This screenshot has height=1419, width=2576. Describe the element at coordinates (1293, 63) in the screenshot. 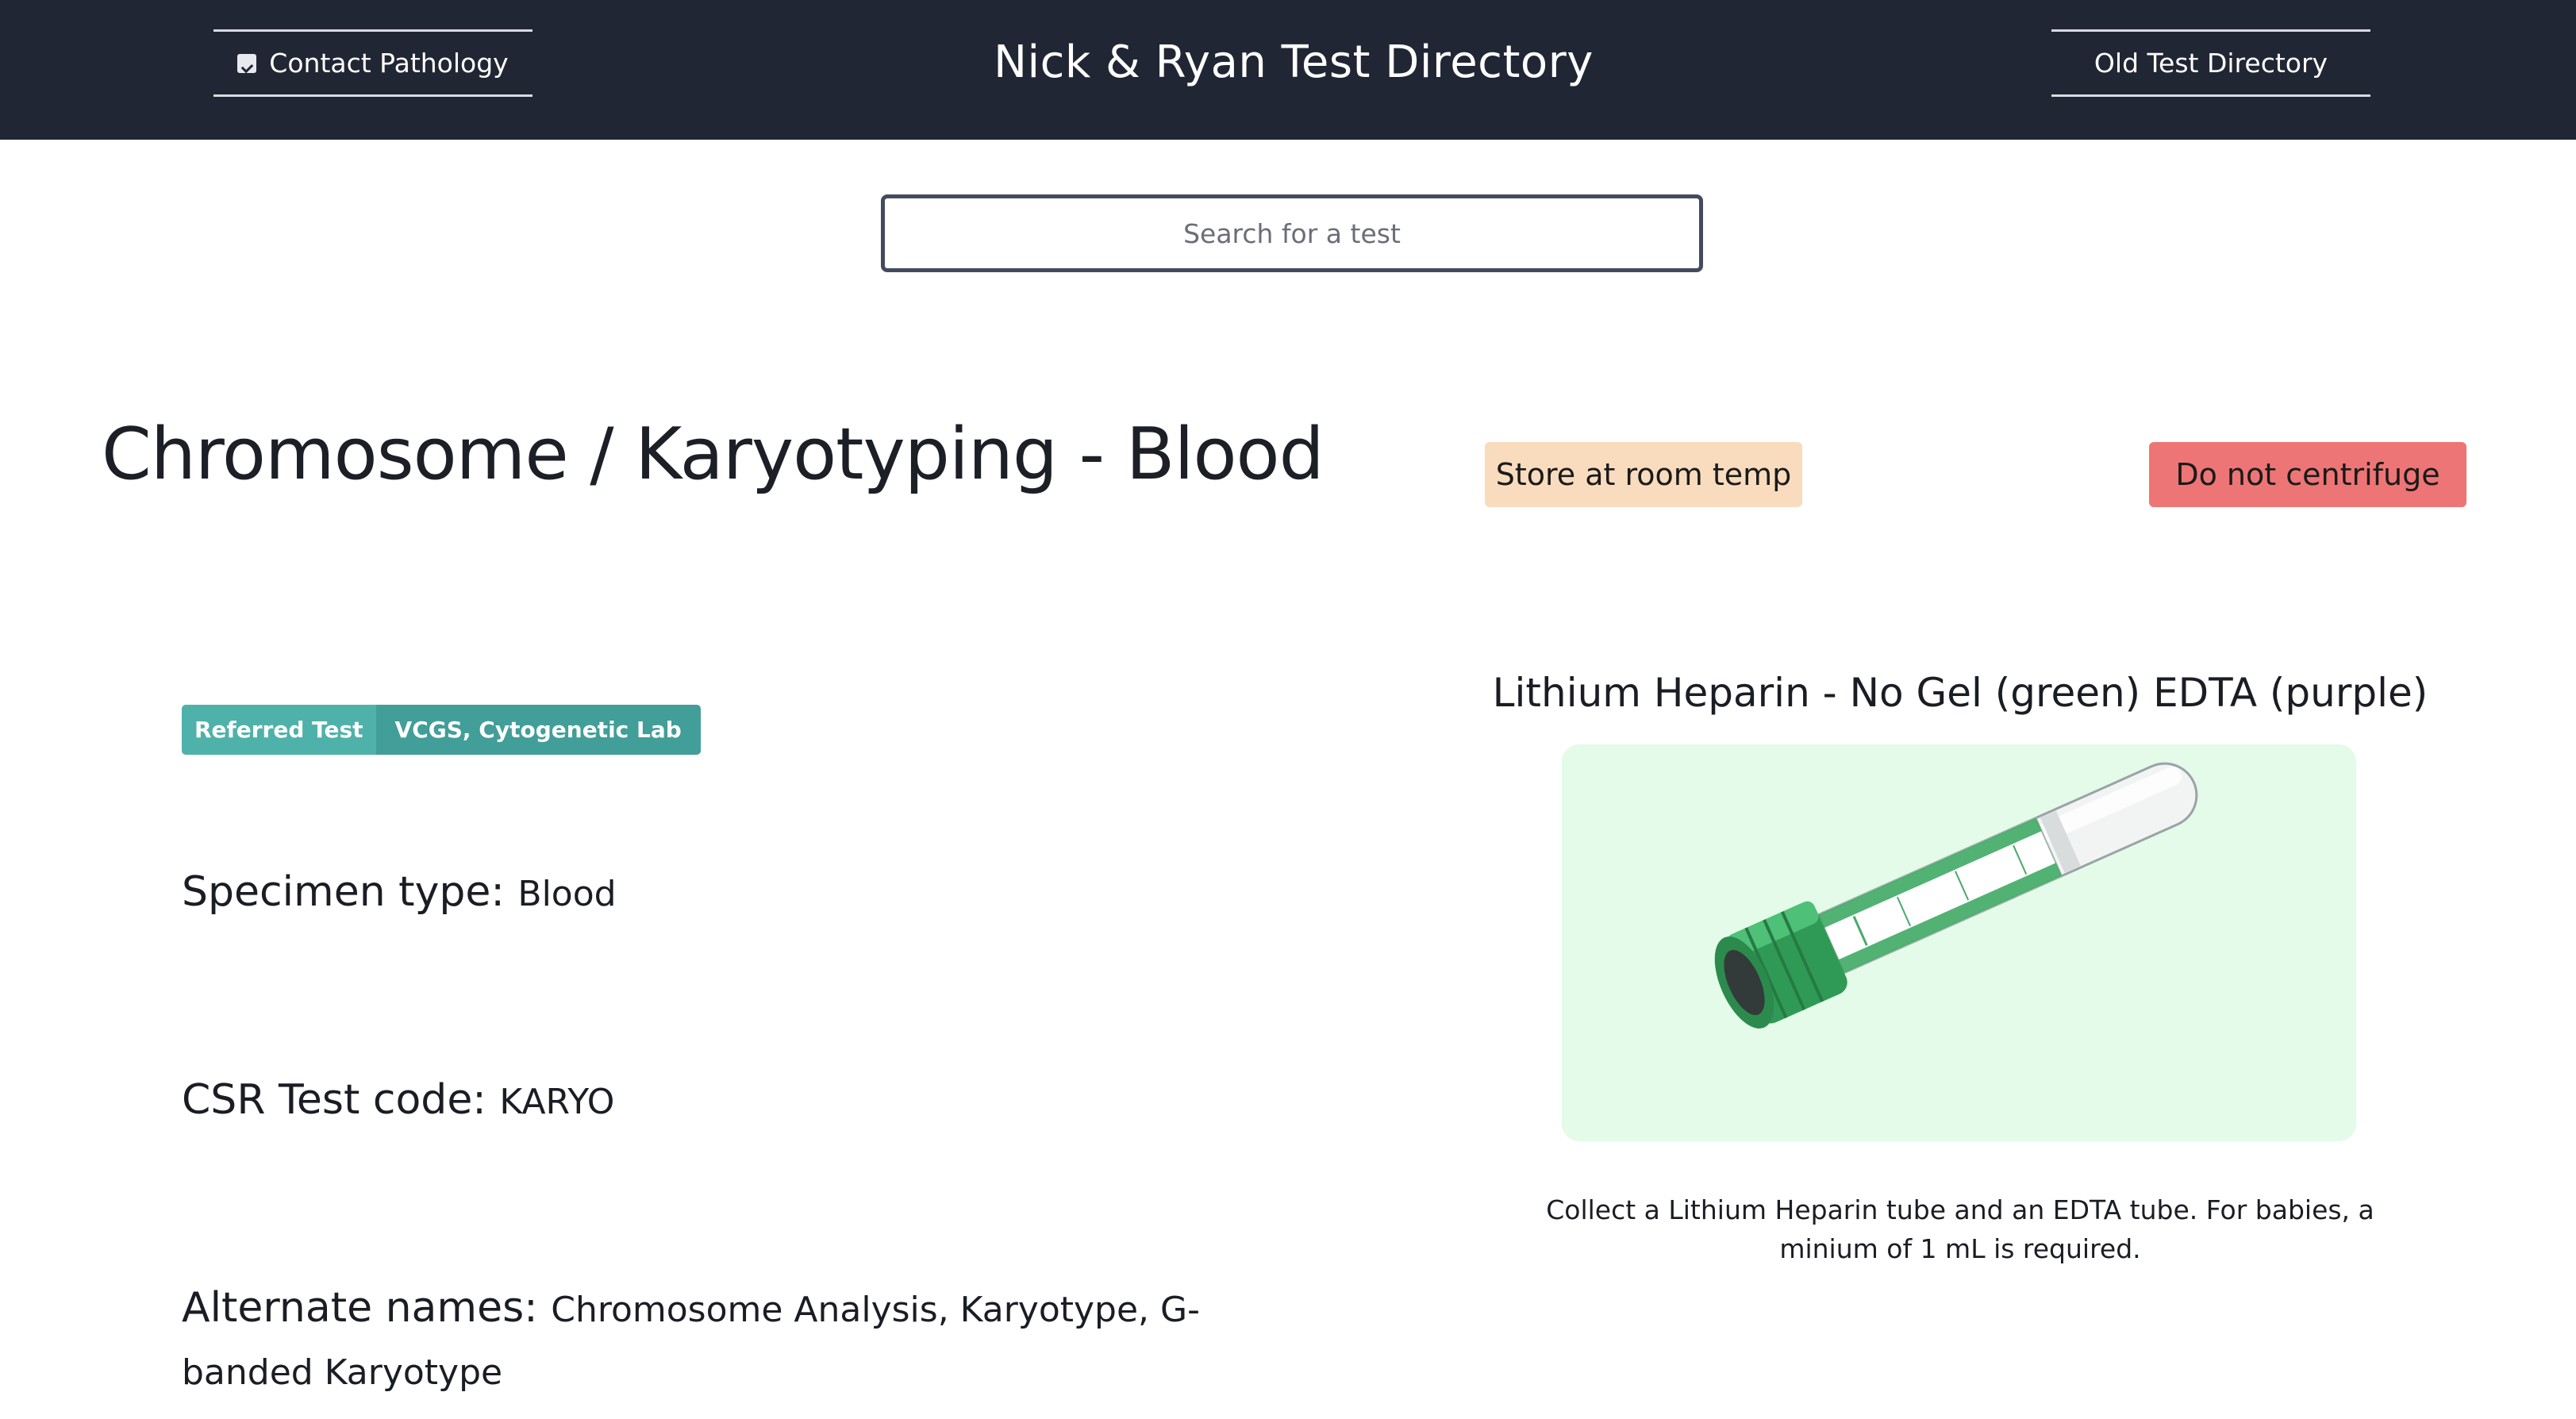

I see `site-title: Nick & Ryan Test Directory` at that location.